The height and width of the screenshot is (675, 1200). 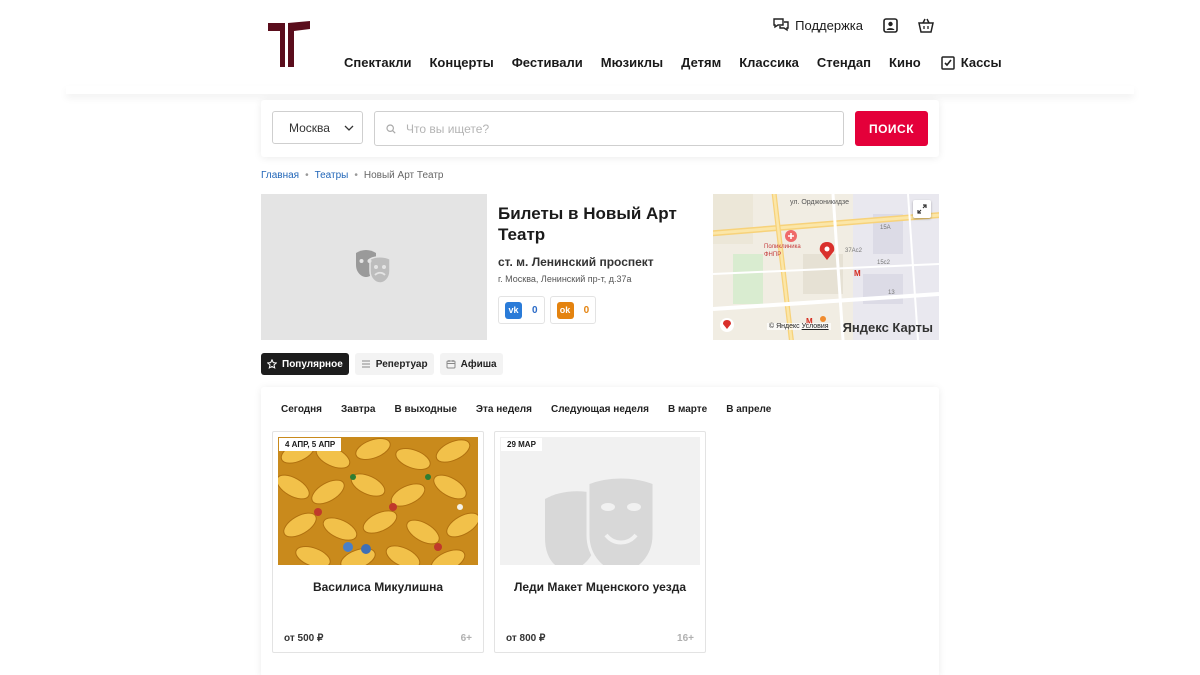 I want to click on support-link: Поддержка, so click(x=818, y=25).